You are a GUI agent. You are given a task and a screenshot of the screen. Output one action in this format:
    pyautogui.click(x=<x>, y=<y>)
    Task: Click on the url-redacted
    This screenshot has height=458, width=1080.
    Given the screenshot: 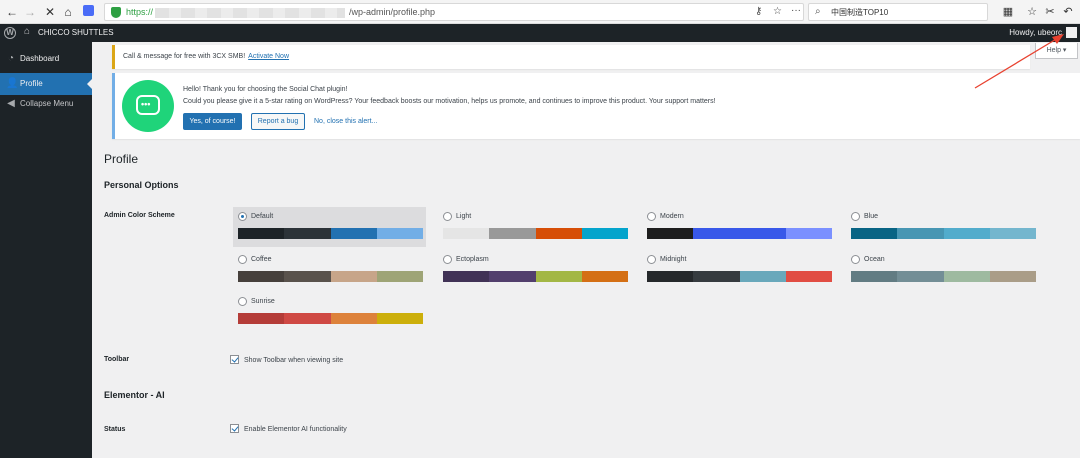 What is the action you would take?
    pyautogui.click(x=250, y=13)
    